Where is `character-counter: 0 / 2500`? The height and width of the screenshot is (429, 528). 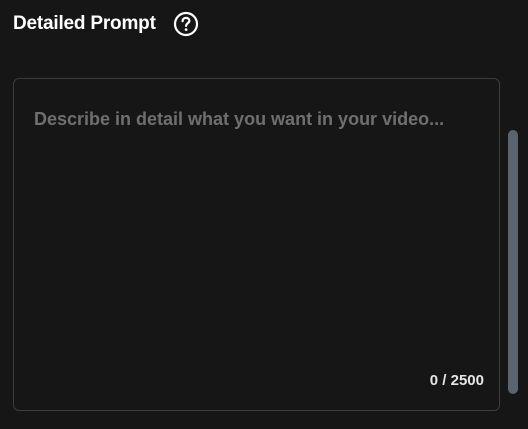 character-counter: 0 / 2500 is located at coordinates (456, 380).